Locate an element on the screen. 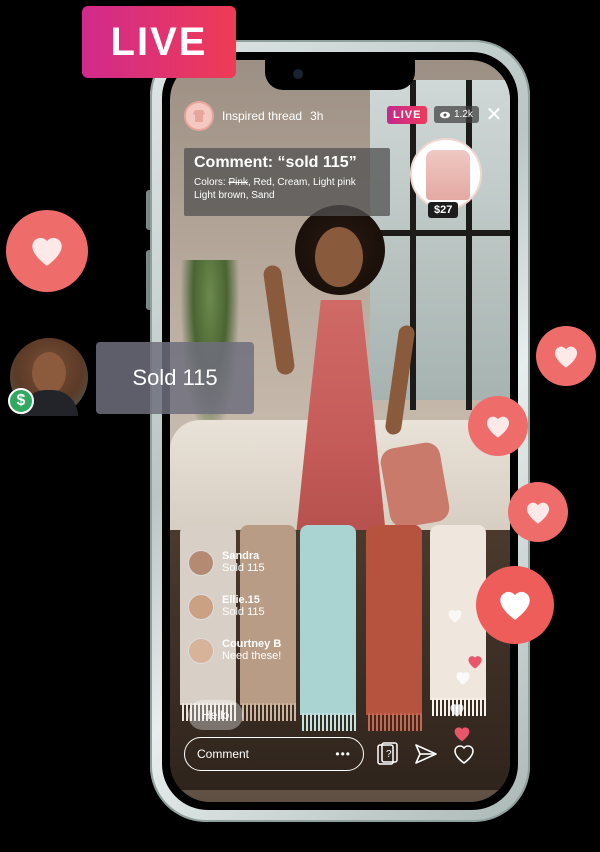 This screenshot has width=600, height=852. presenter is located at coordinates (339, 375).